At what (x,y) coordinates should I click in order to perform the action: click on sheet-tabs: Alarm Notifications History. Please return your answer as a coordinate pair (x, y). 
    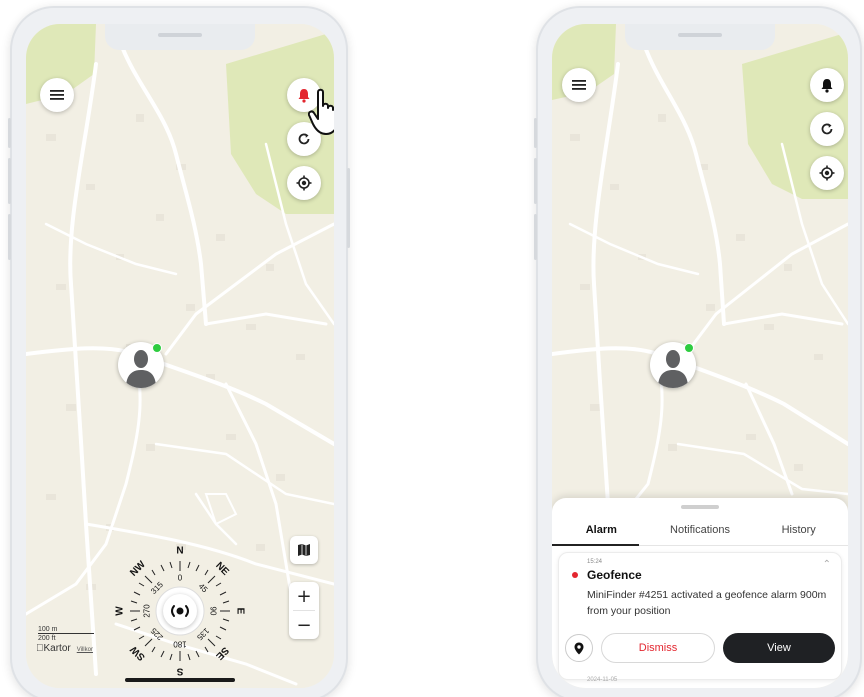
    Looking at the image, I should click on (700, 531).